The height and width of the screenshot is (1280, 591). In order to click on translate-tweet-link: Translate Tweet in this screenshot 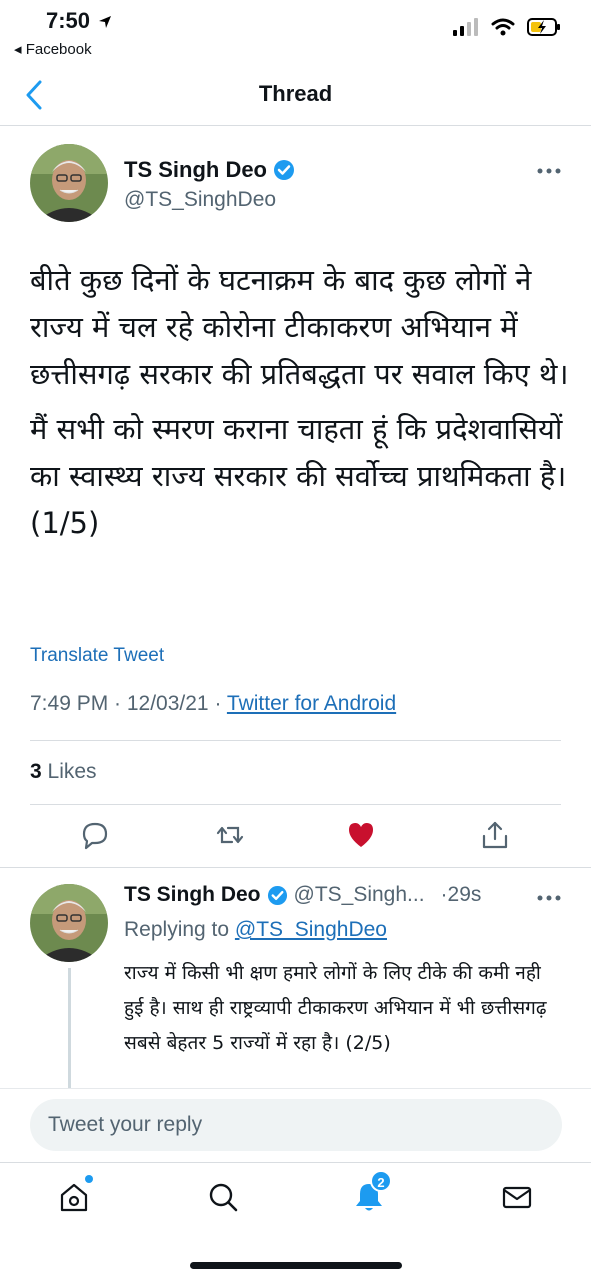, I will do `click(97, 656)`.